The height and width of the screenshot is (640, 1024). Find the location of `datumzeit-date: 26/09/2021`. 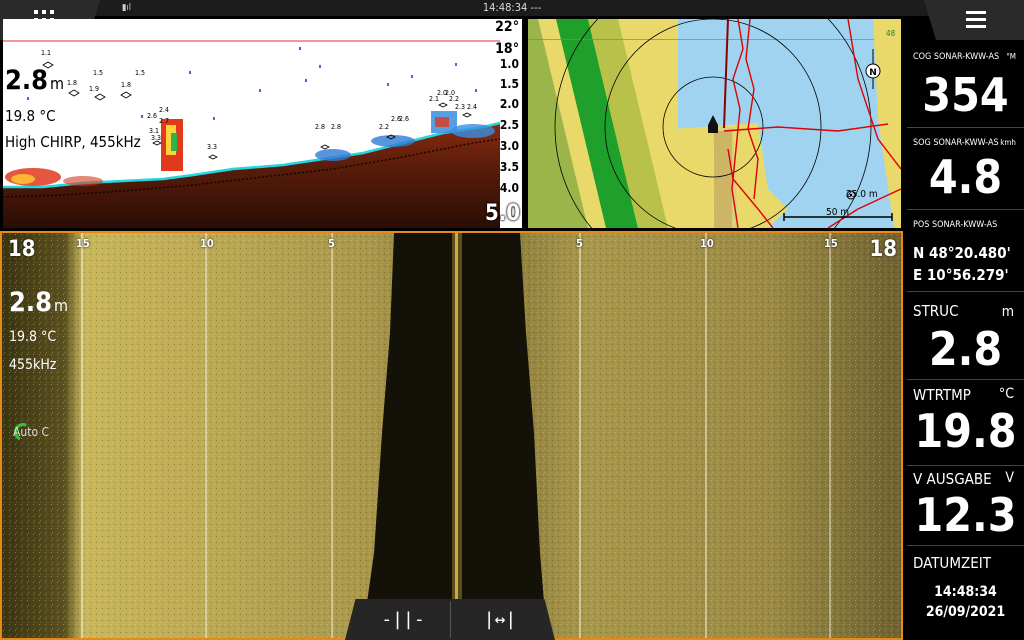

datumzeit-date: 26/09/2021 is located at coordinates (965, 612).